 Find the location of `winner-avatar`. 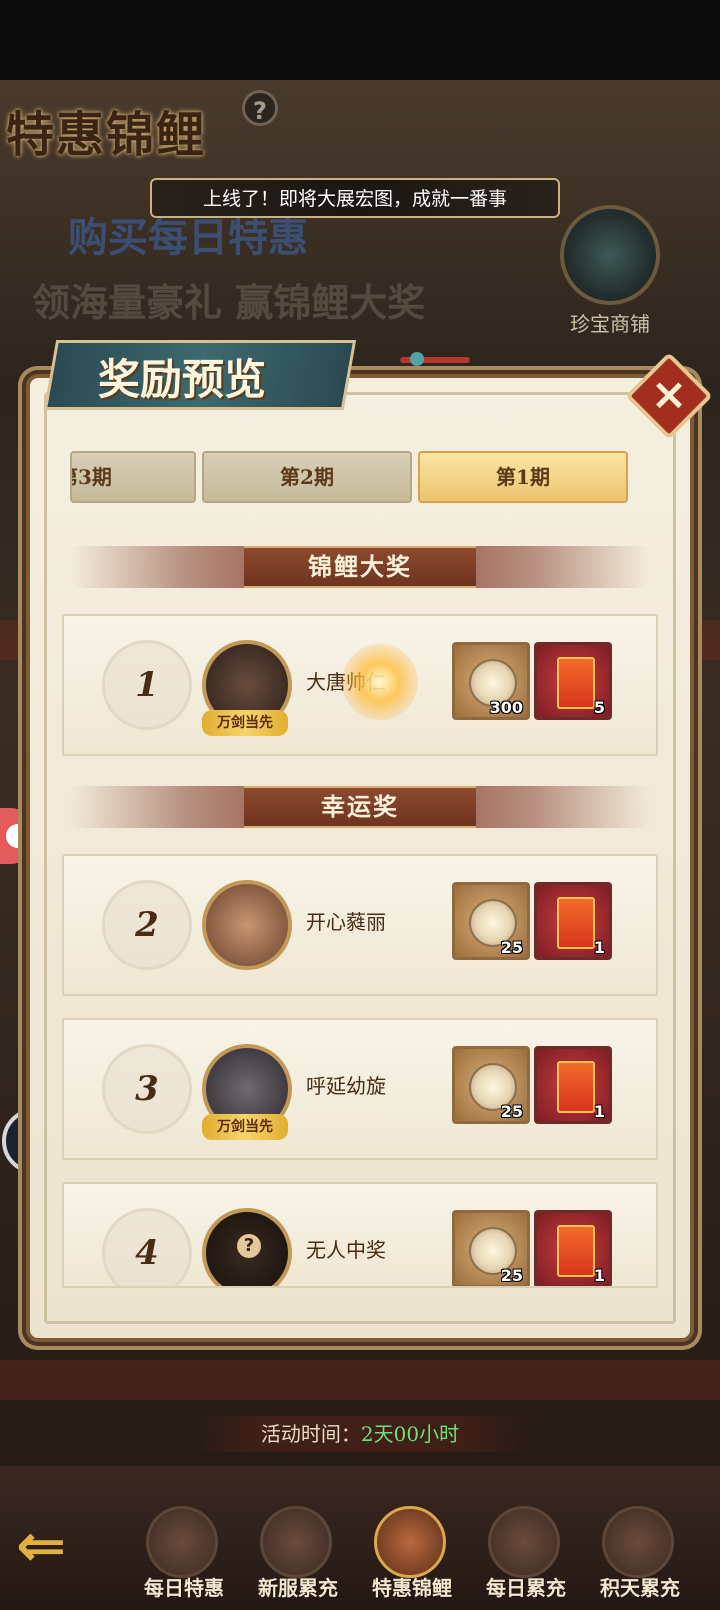

winner-avatar is located at coordinates (247, 925).